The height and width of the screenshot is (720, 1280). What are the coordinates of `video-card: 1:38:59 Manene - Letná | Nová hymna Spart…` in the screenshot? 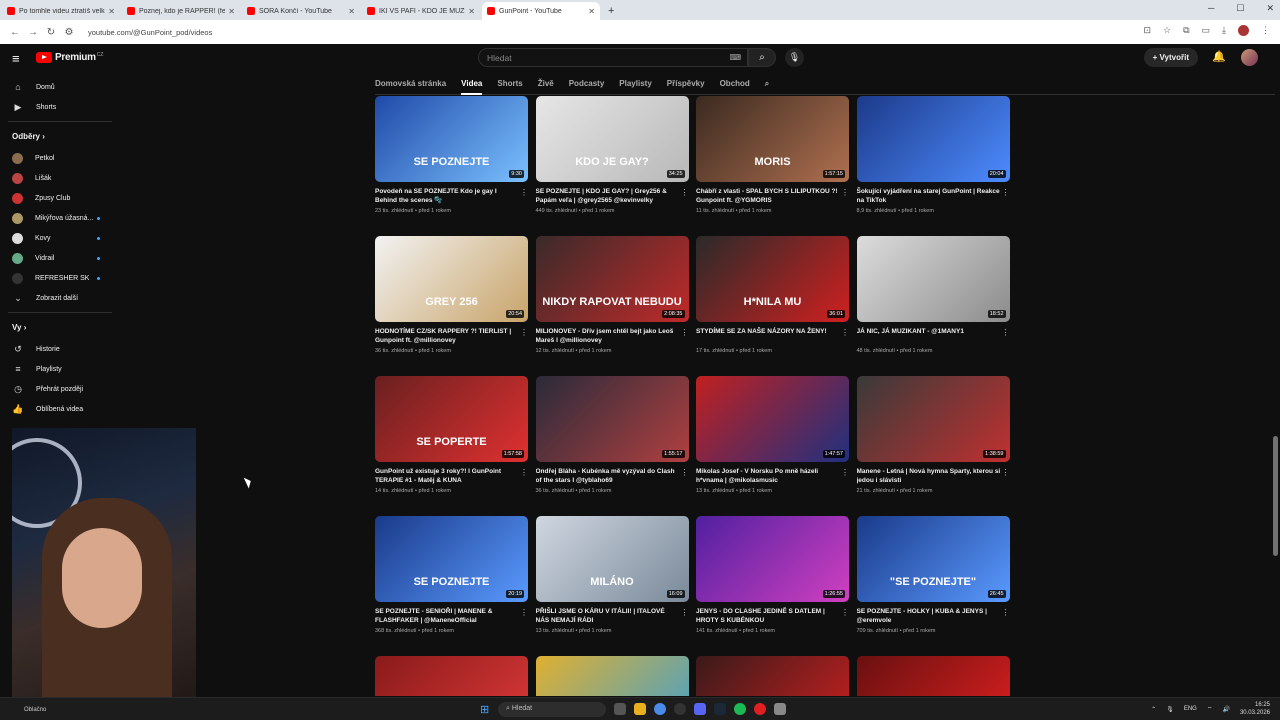 It's located at (933, 435).